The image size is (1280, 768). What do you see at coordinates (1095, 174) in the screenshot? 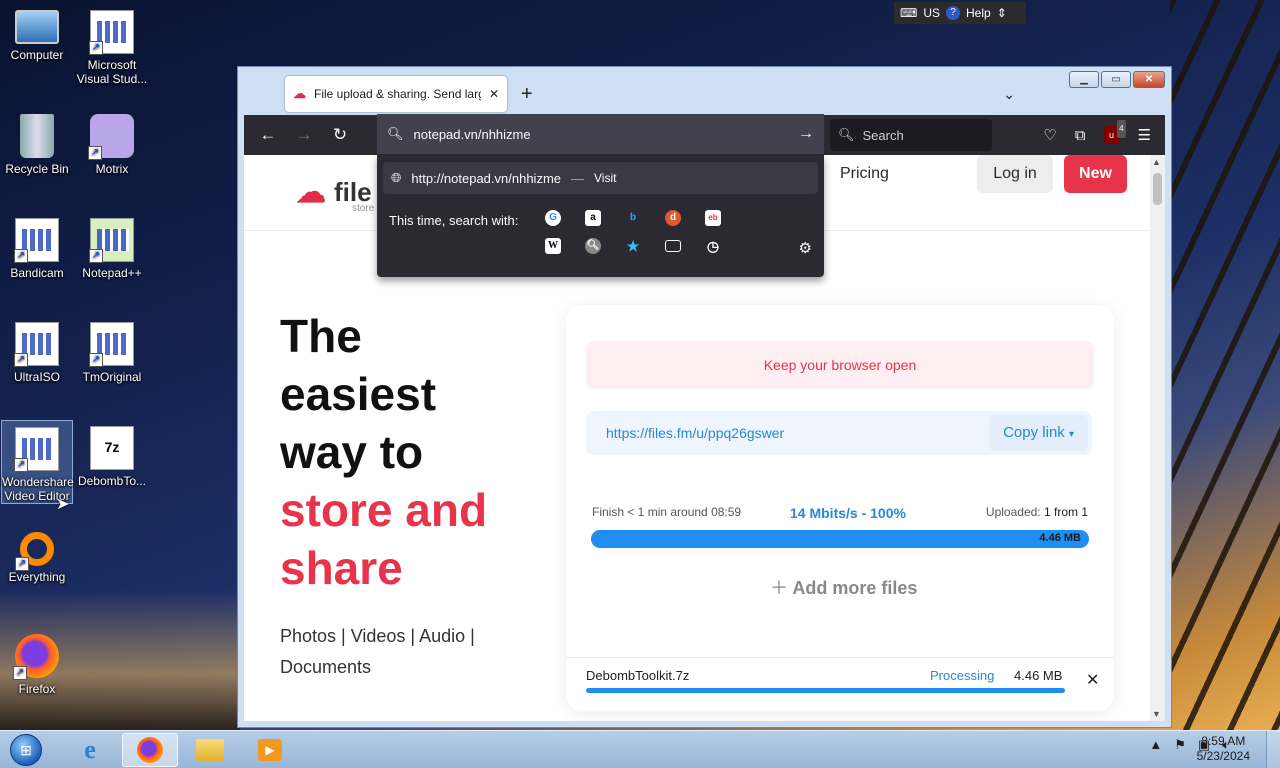
I see `new-button: New` at bounding box center [1095, 174].